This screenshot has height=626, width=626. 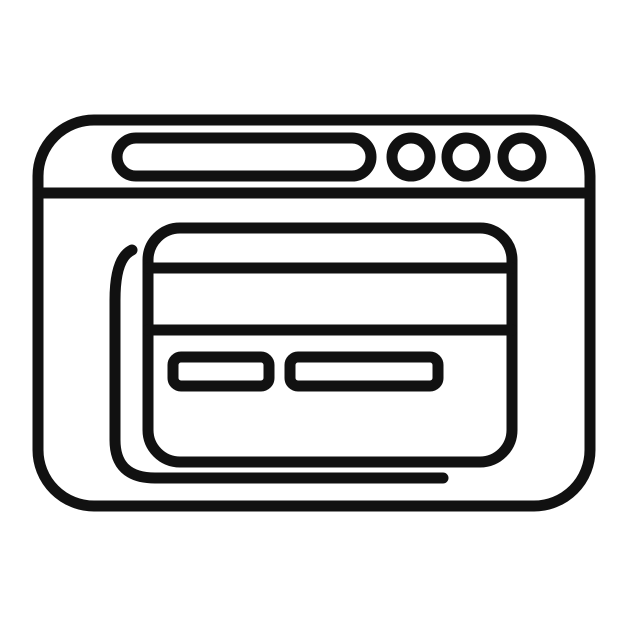 What do you see at coordinates (466, 157) in the screenshot?
I see `window-dot-2-icon` at bounding box center [466, 157].